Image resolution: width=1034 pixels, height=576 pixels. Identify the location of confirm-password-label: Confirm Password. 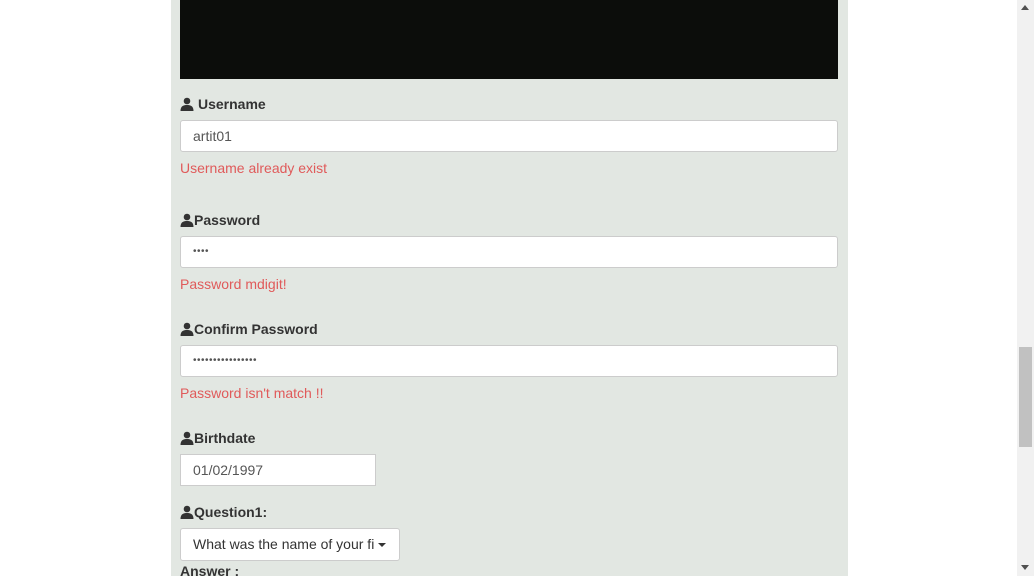
(249, 329).